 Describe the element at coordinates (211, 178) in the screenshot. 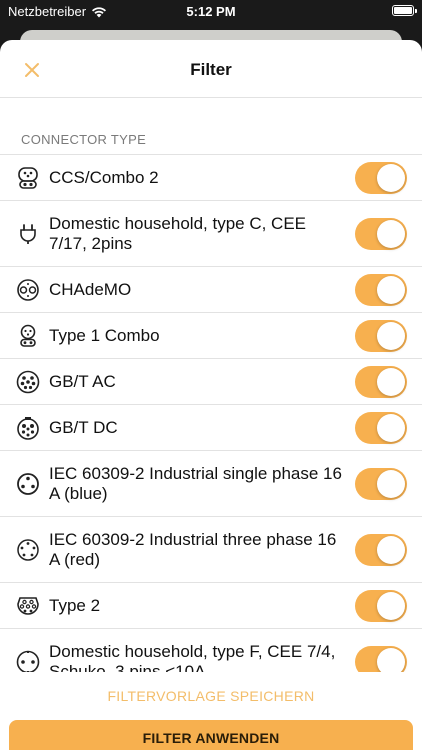

I see `list-item: CCS/Combo 2` at that location.